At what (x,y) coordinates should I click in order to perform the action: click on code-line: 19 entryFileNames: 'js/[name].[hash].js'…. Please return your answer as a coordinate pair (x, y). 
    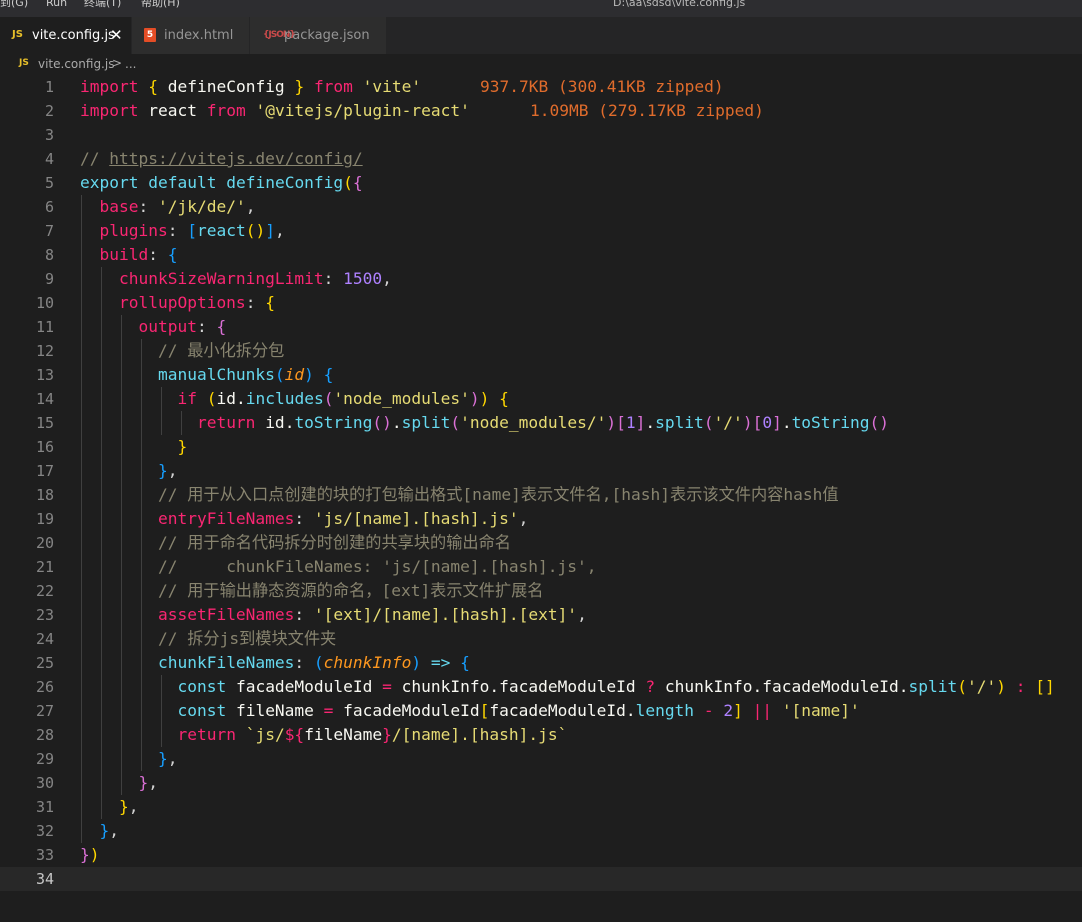
    Looking at the image, I should click on (541, 519).